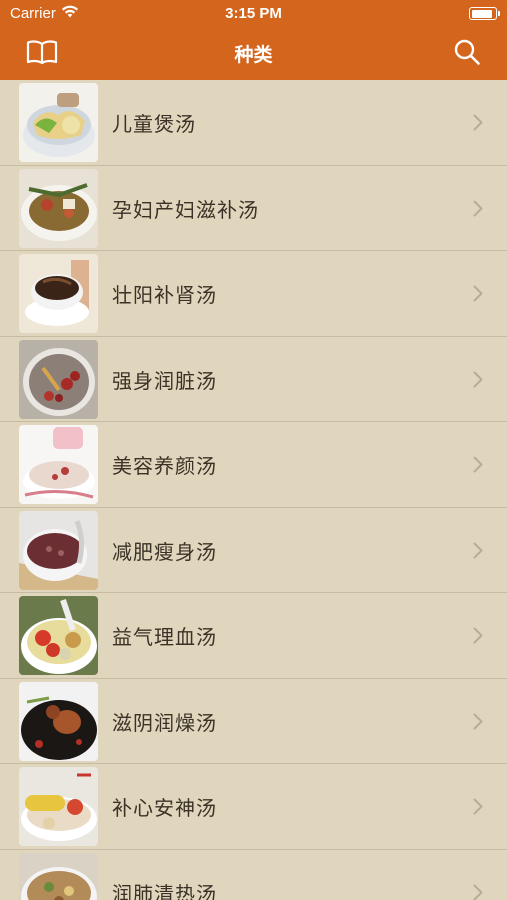 The height and width of the screenshot is (900, 507). Describe the element at coordinates (253, 123) in the screenshot. I see `list-item: 儿童煲汤` at that location.